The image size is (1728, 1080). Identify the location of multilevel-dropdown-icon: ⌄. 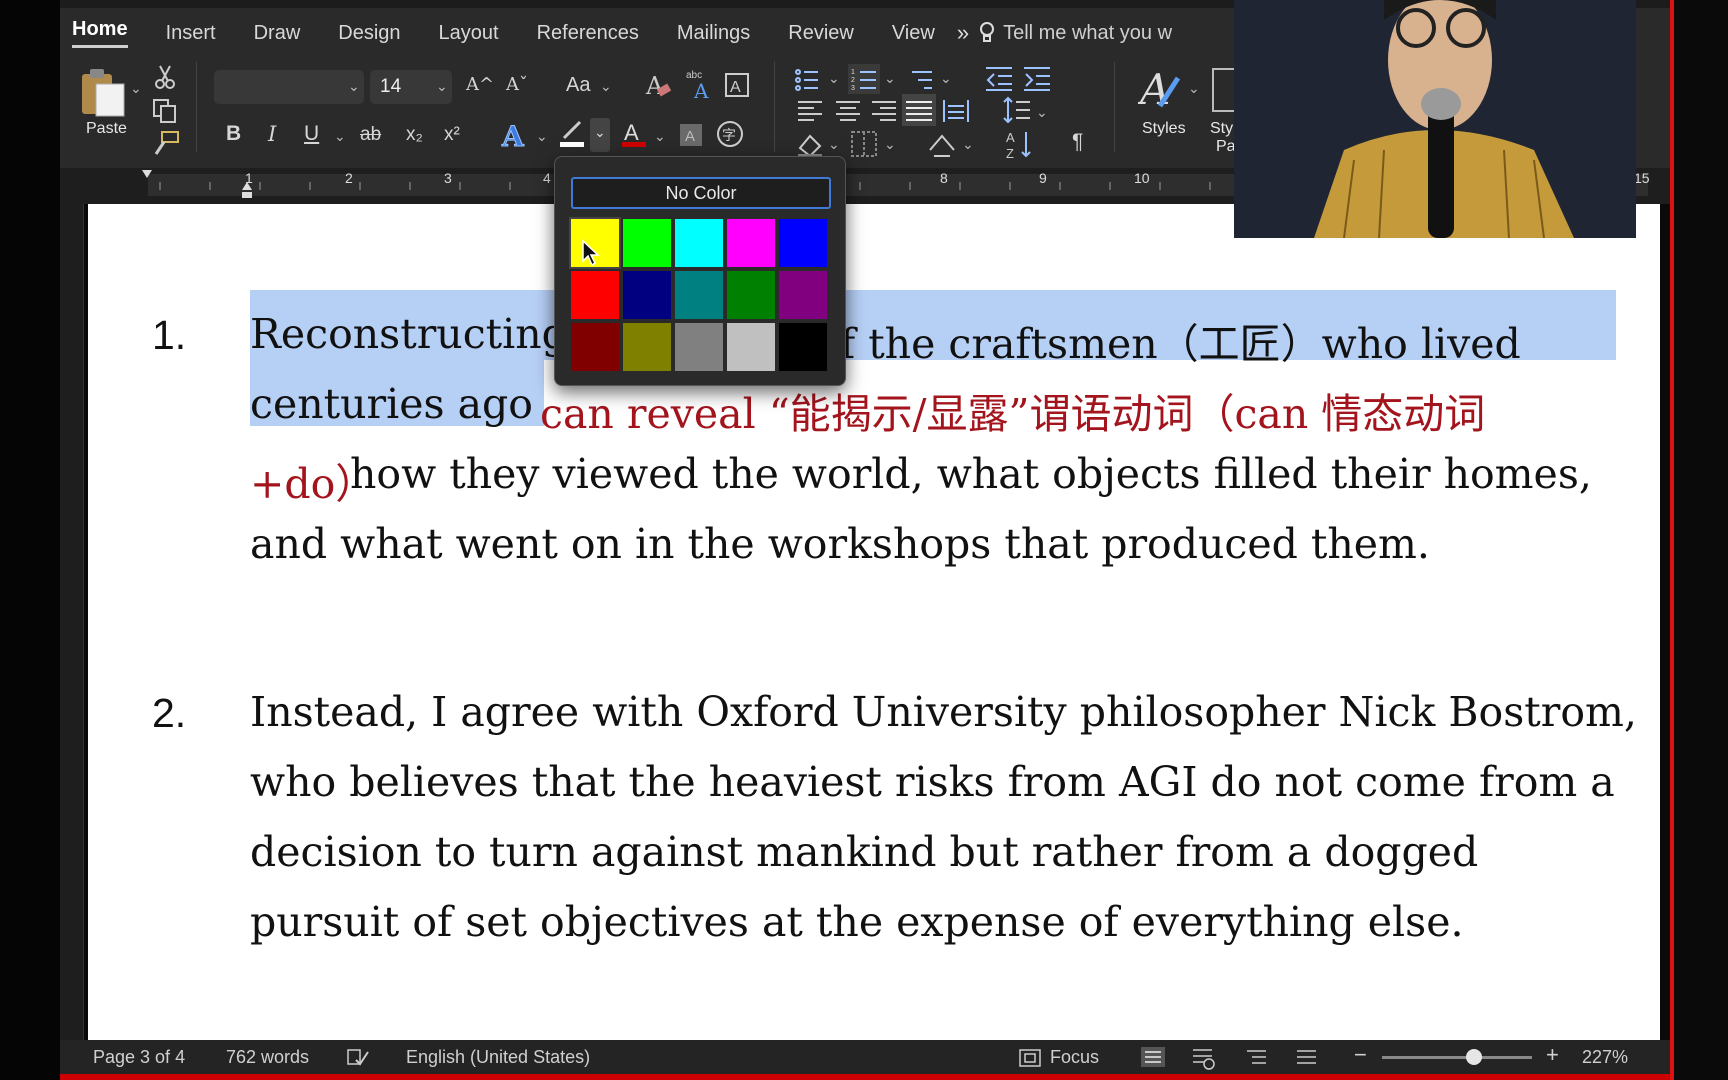
(946, 78).